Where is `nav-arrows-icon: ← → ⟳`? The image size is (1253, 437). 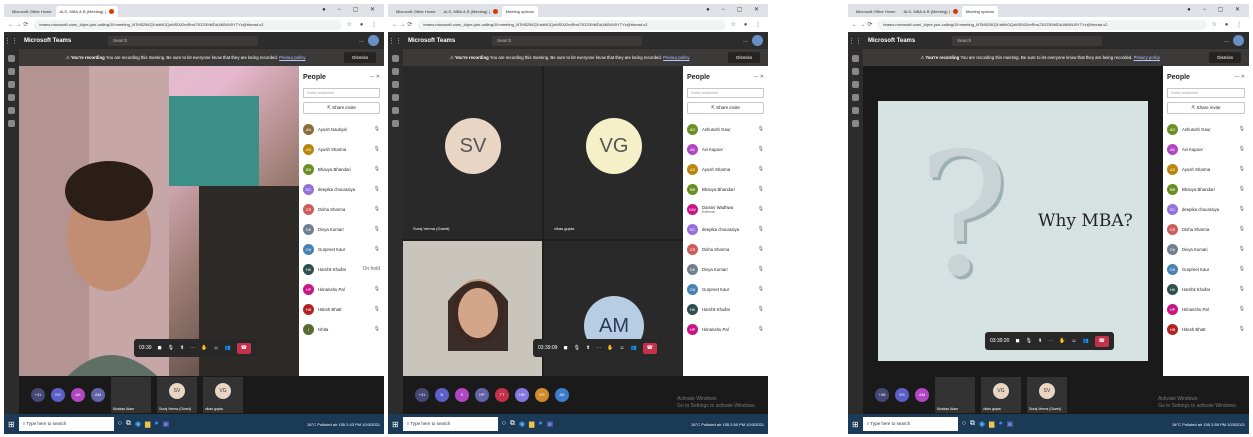 nav-arrows-icon: ← → ⟳ is located at coordinates (18, 24).